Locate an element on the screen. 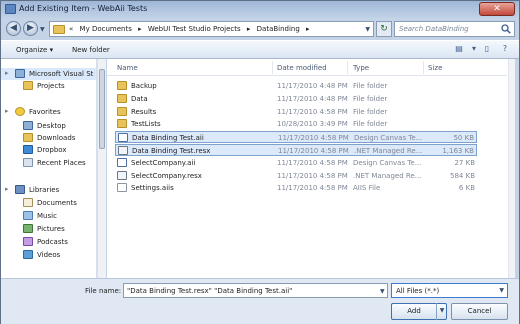 This screenshot has height=324, width=520. nav-item-libraries: ▸ Libraries is located at coordinates (48, 190).